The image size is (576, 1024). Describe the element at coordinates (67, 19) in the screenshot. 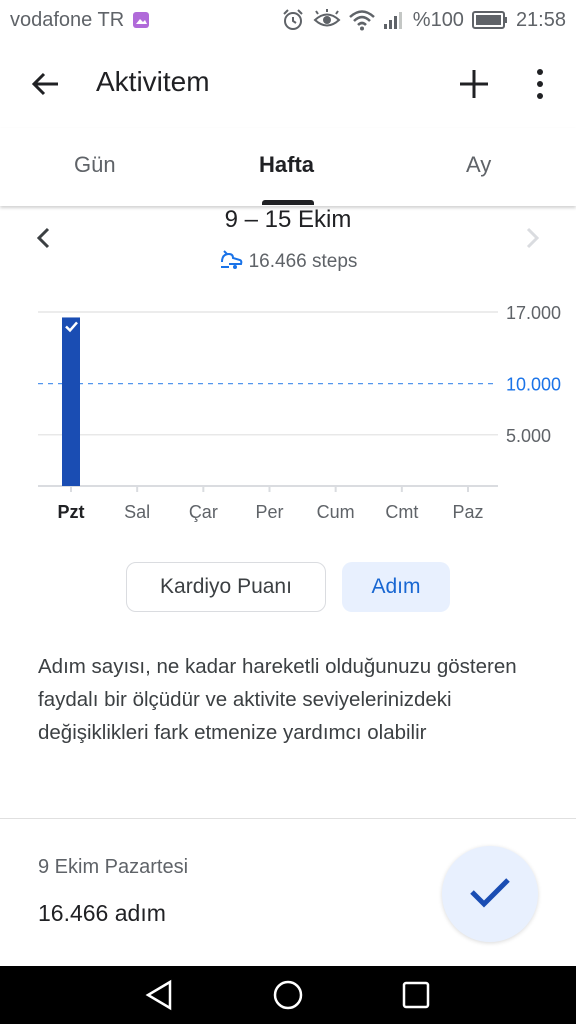

I see `carrier-name: vodafone TR` at that location.